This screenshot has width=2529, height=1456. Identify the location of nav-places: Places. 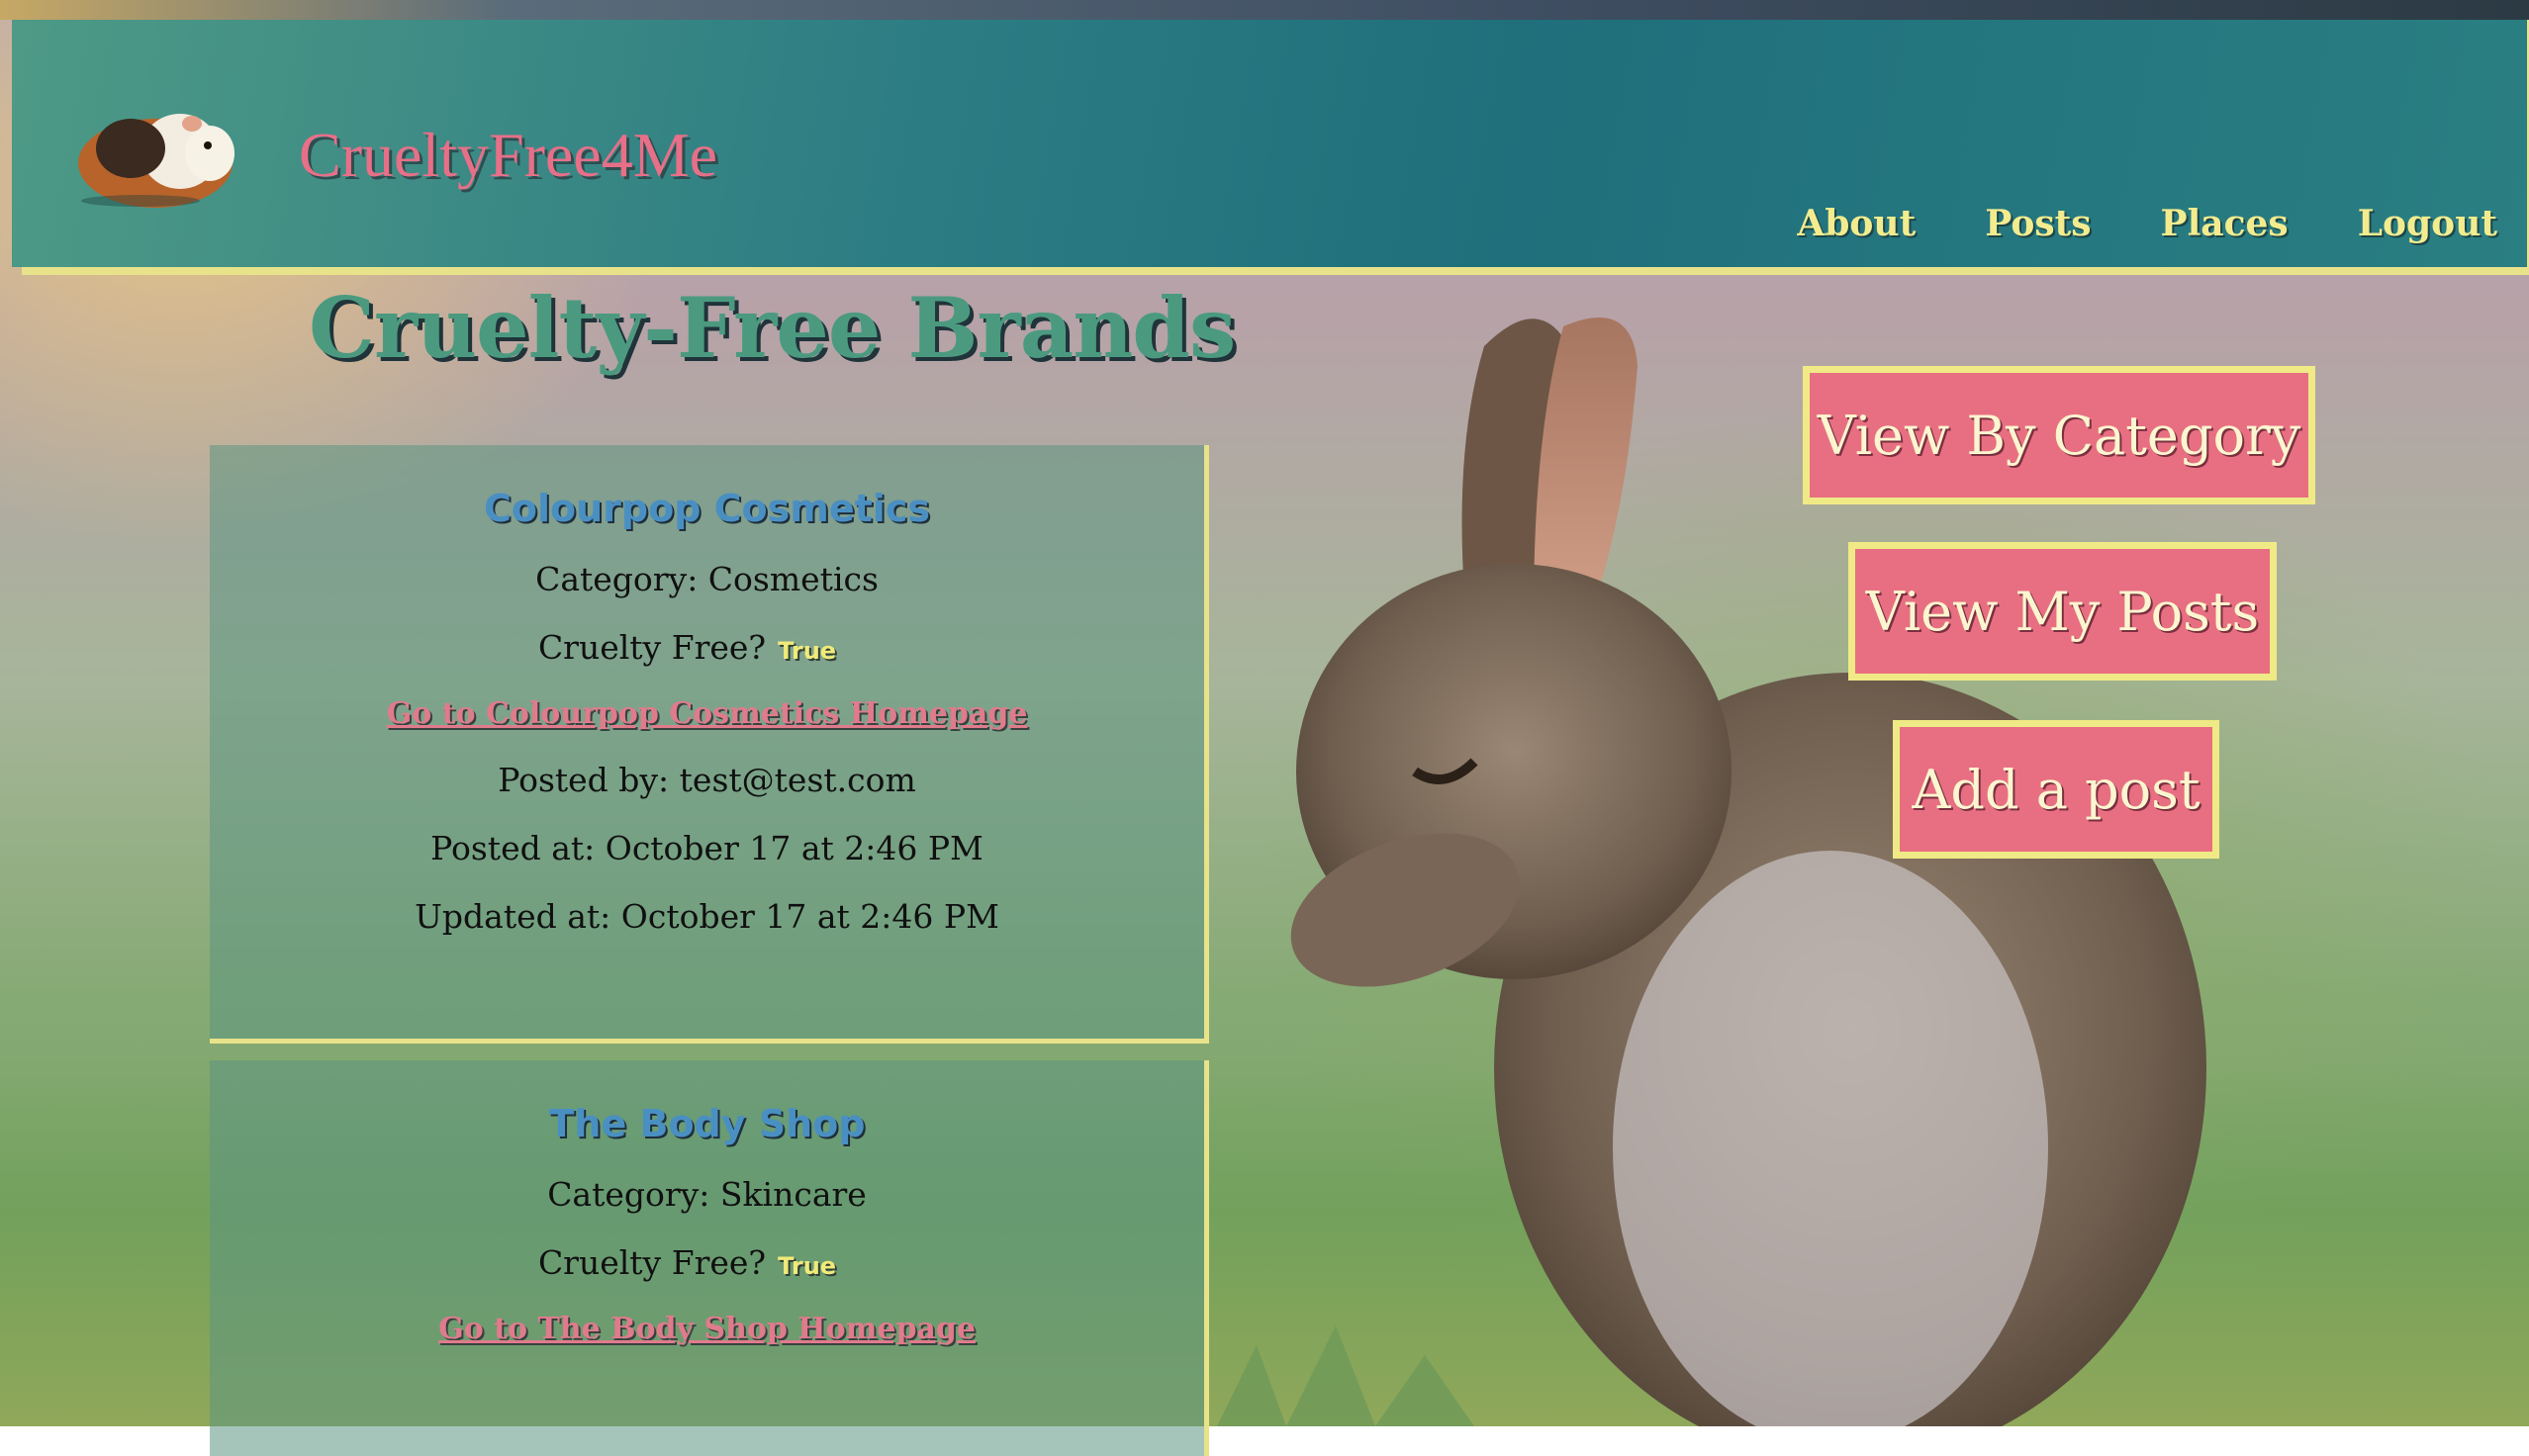
(2225, 223).